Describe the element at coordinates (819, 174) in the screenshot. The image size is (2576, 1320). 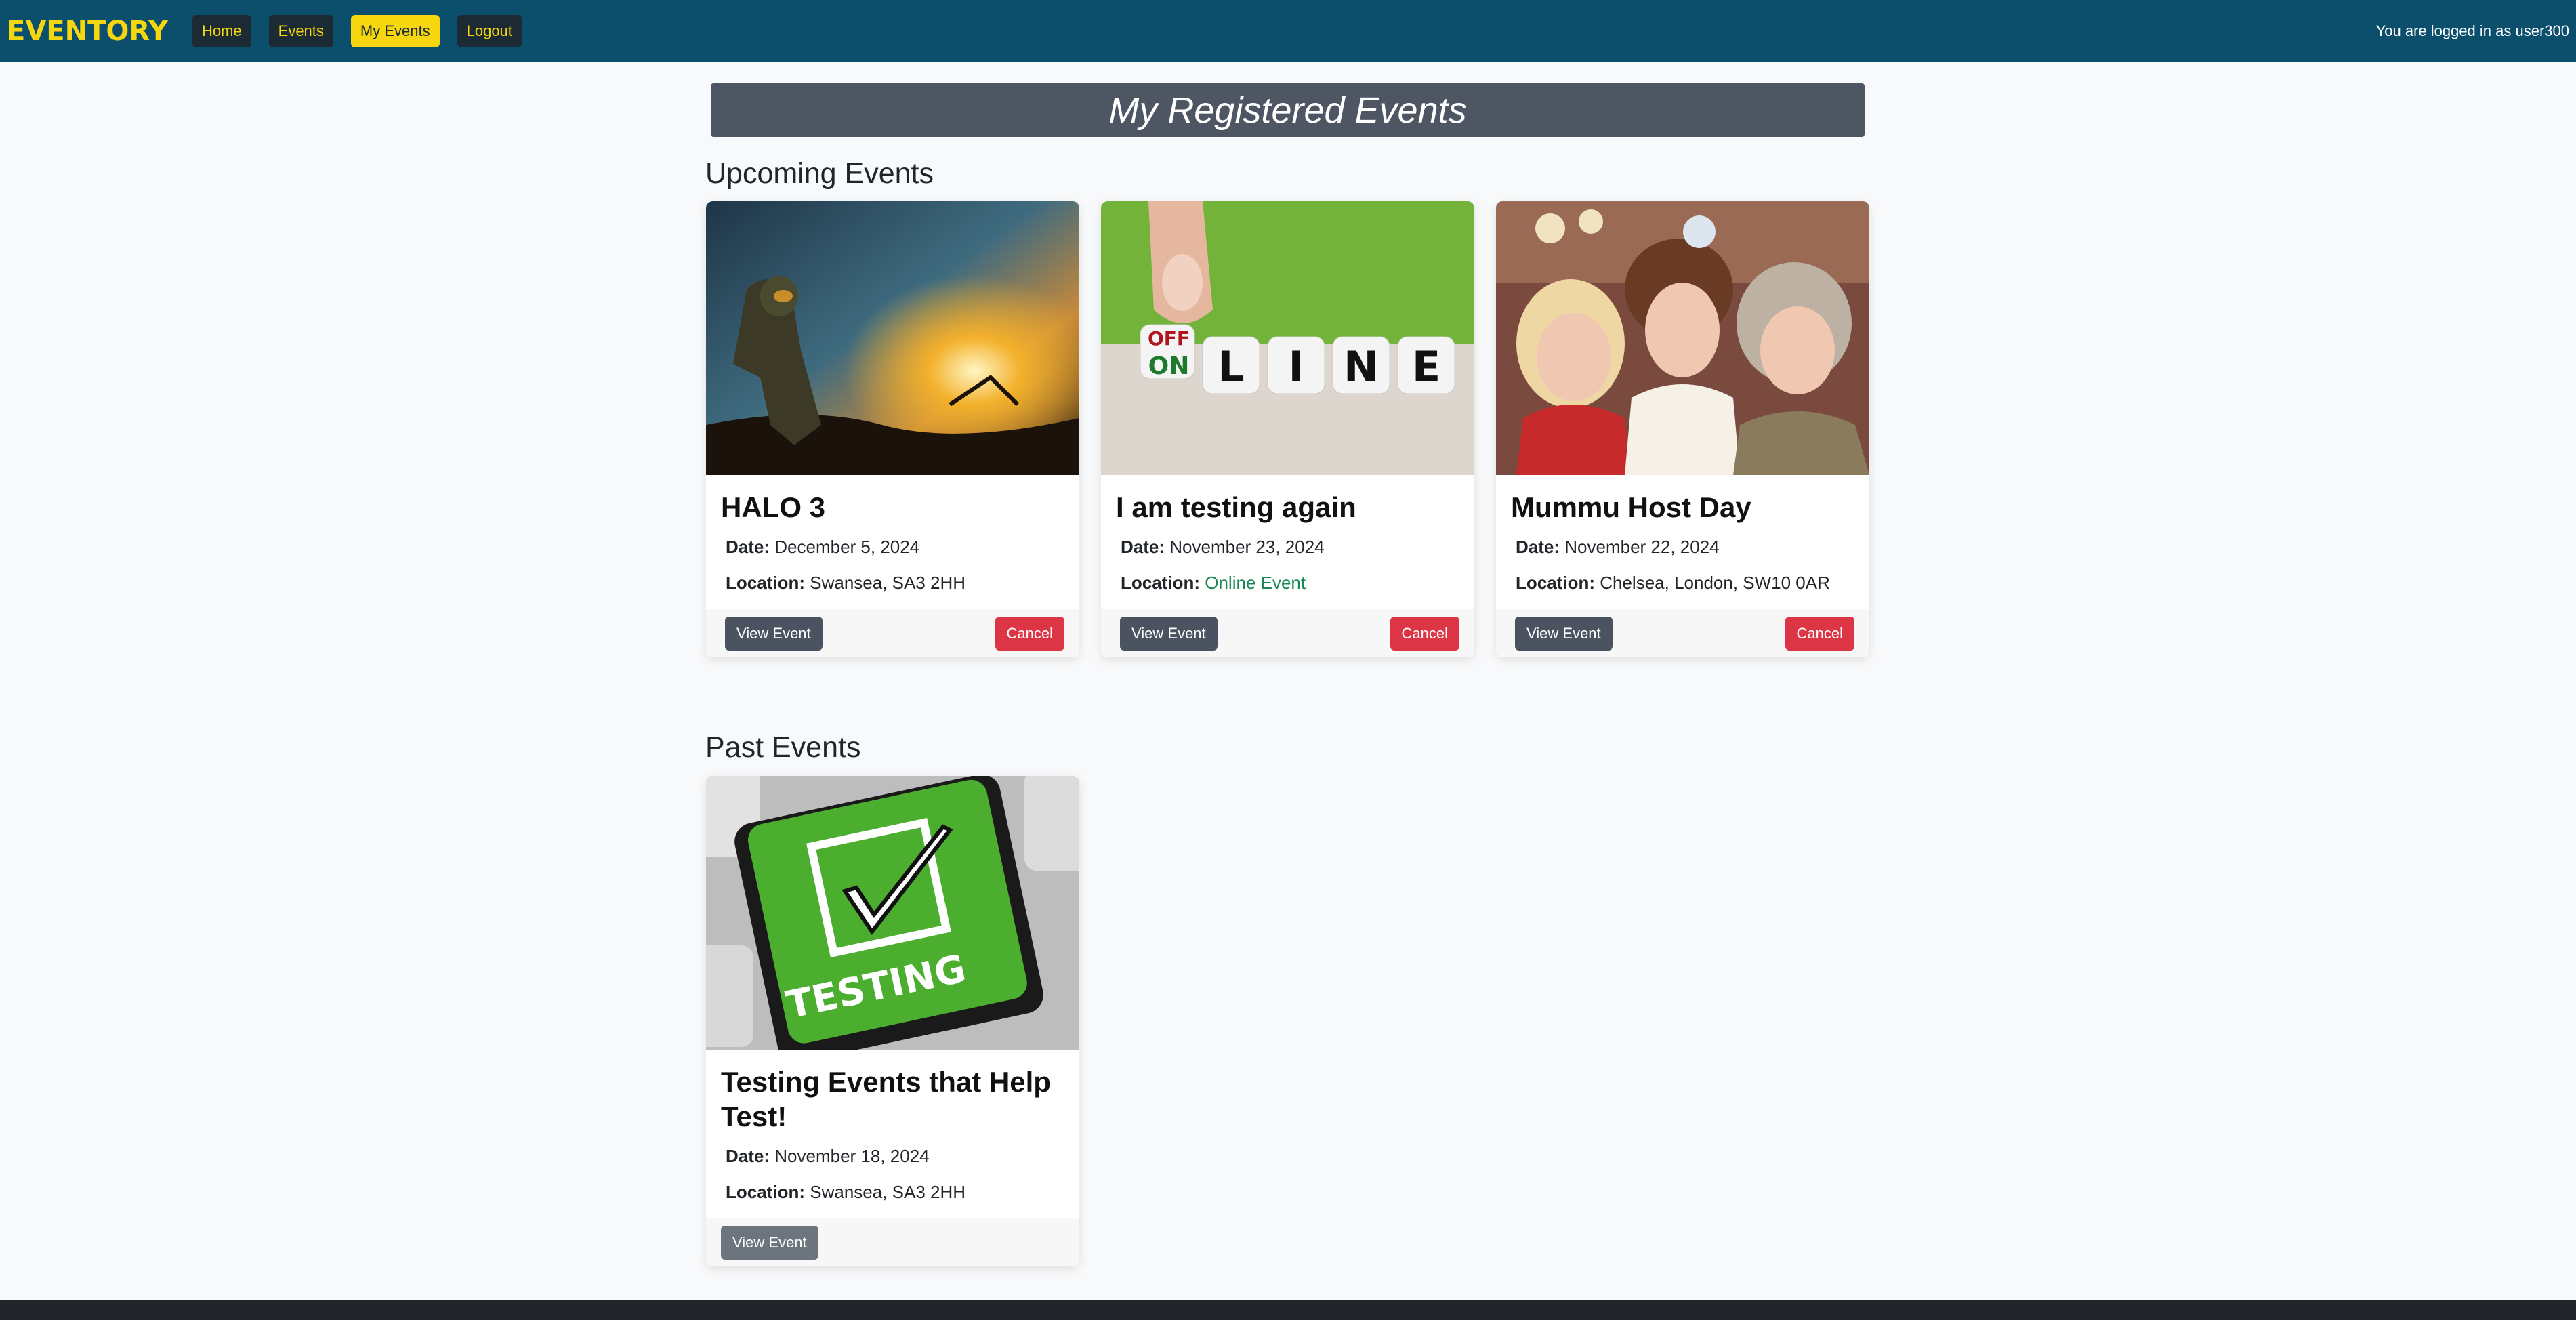
I see `upcoming-events-heading: Upcoming Events` at that location.